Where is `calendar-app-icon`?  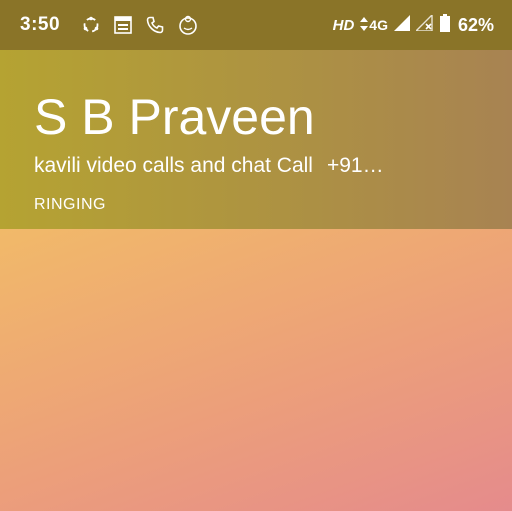 calendar-app-icon is located at coordinates (123, 25).